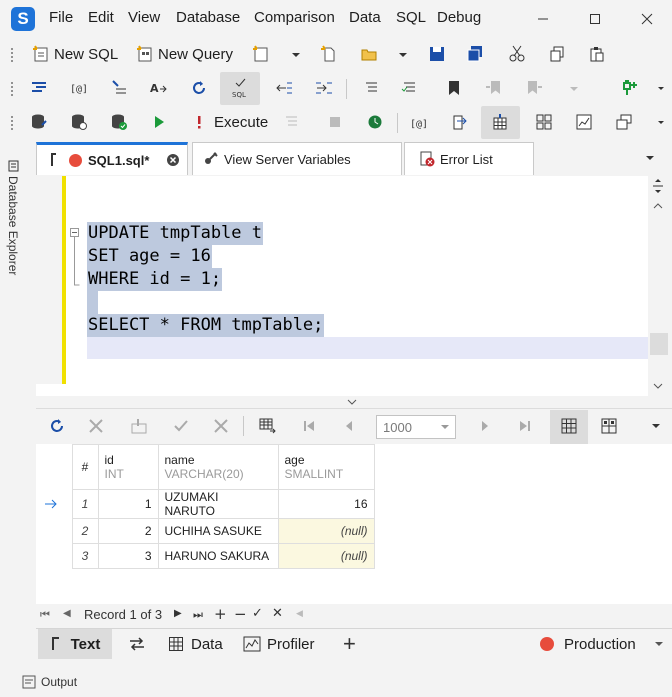 The width and height of the screenshot is (672, 697). Describe the element at coordinates (602, 644) in the screenshot. I see `connection-selector: Production` at that location.